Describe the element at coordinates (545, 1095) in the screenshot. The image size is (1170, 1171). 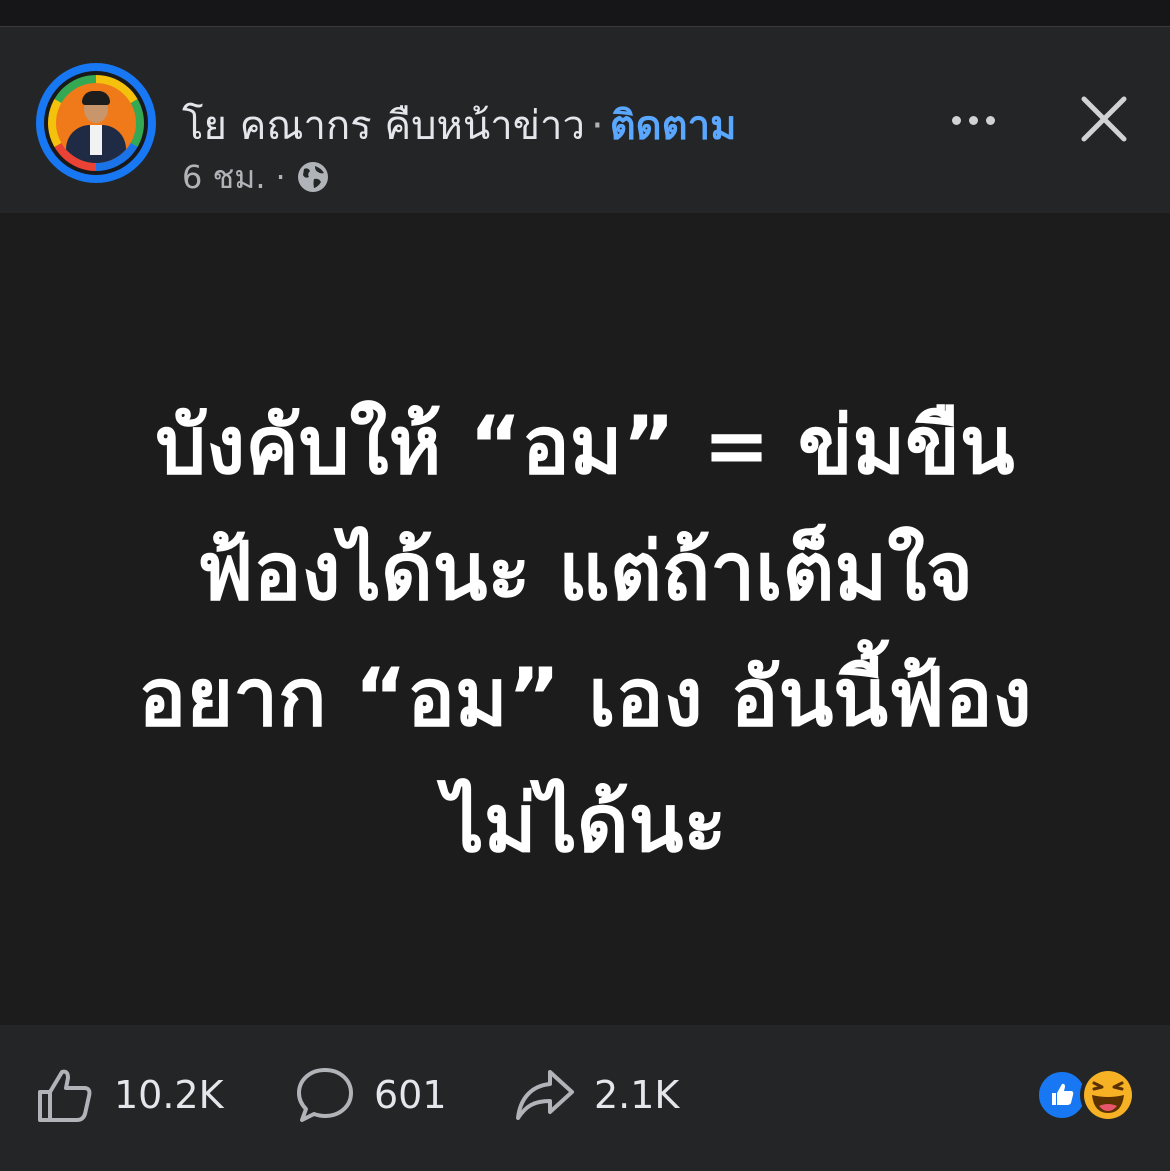
I see `share-icon` at that location.